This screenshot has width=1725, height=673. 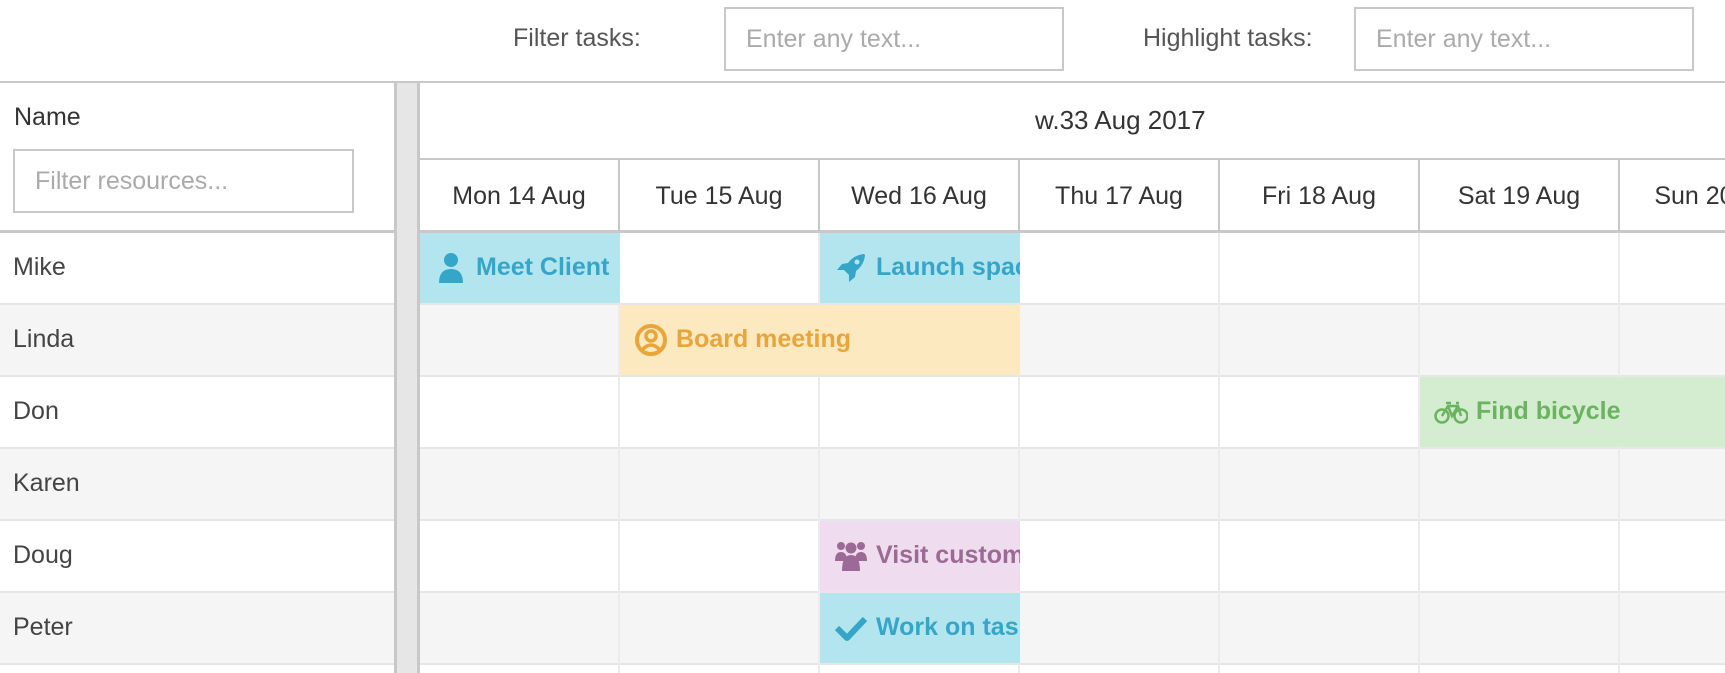 I want to click on resource-row: Don, so click(x=197, y=413).